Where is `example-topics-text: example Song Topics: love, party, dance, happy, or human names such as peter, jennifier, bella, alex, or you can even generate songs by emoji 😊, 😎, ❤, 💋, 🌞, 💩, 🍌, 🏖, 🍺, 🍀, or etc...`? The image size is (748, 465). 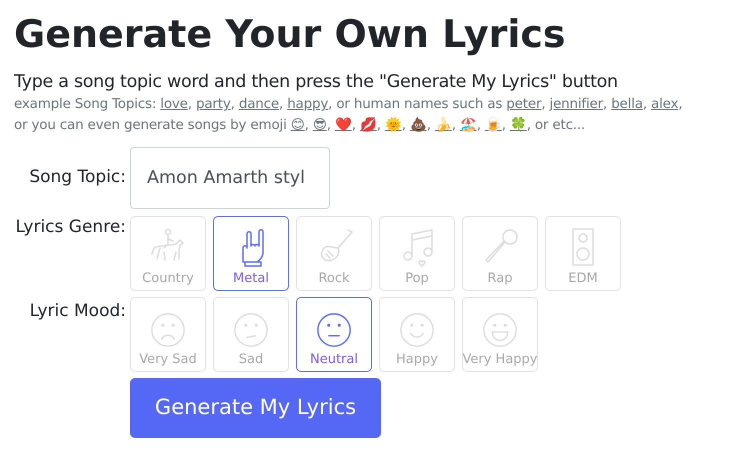 example-topics-text: example Song Topics: love, party, dance, happy, or human names such as peter, jennifier, bella, alex, or you can even generate songs by emoji 😊, 😎, ❤, 💋, 🌞, 💩, 🍌, 🏖, 🍺, 🍀, or etc... is located at coordinates (349, 115).